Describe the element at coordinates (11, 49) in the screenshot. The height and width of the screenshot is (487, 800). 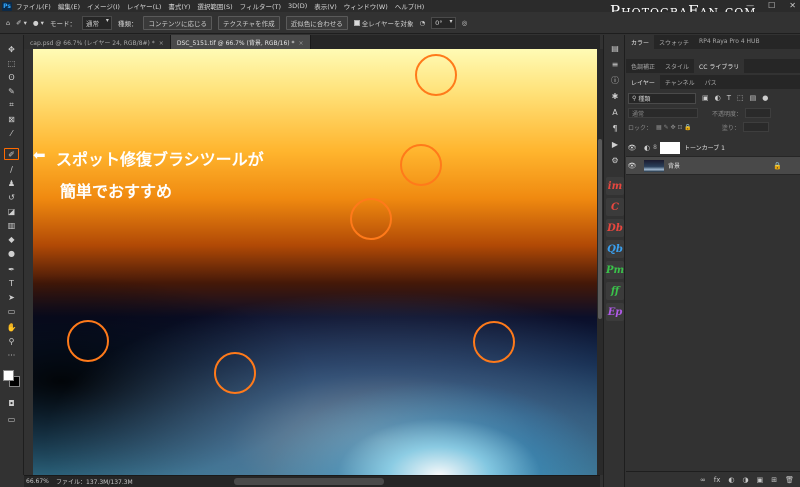
I see `move-tool-icon: ✥` at that location.